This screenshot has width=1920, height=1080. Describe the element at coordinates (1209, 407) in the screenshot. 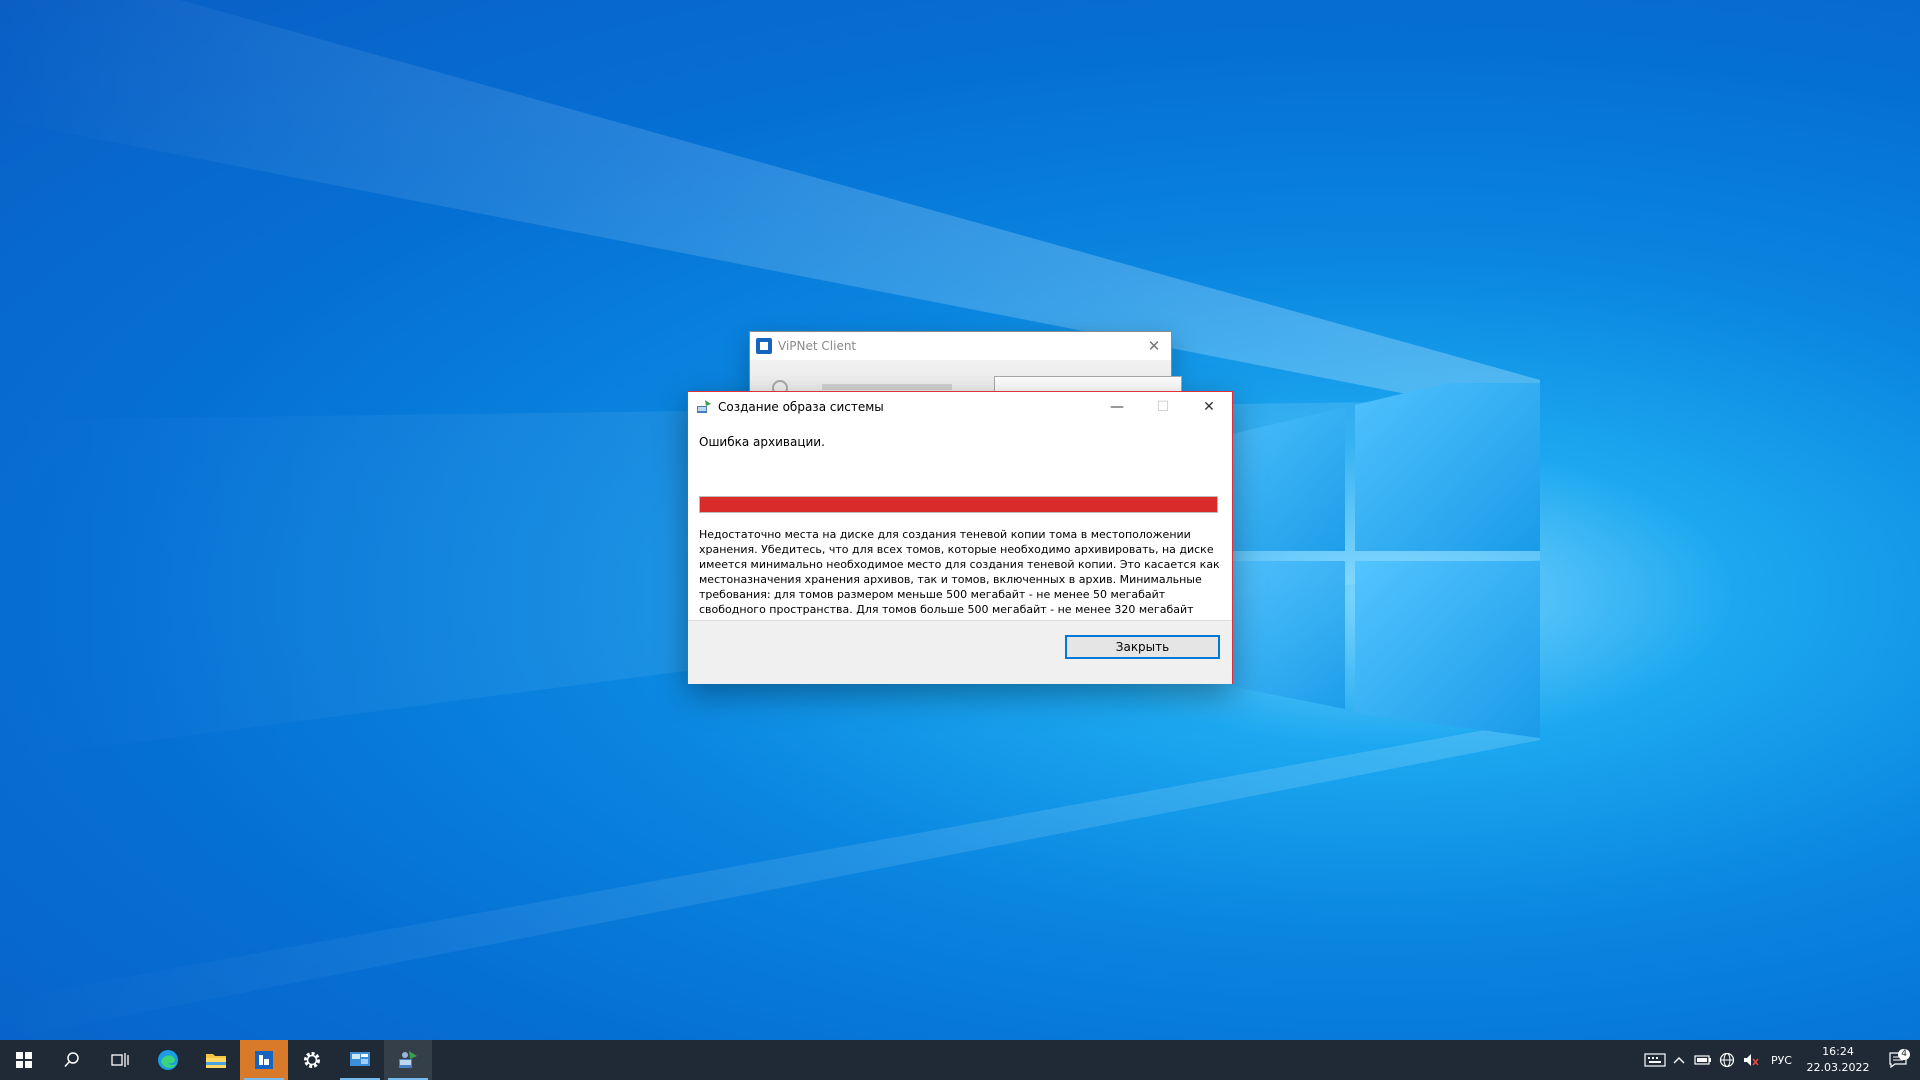

I see `close-icon: ✕` at that location.